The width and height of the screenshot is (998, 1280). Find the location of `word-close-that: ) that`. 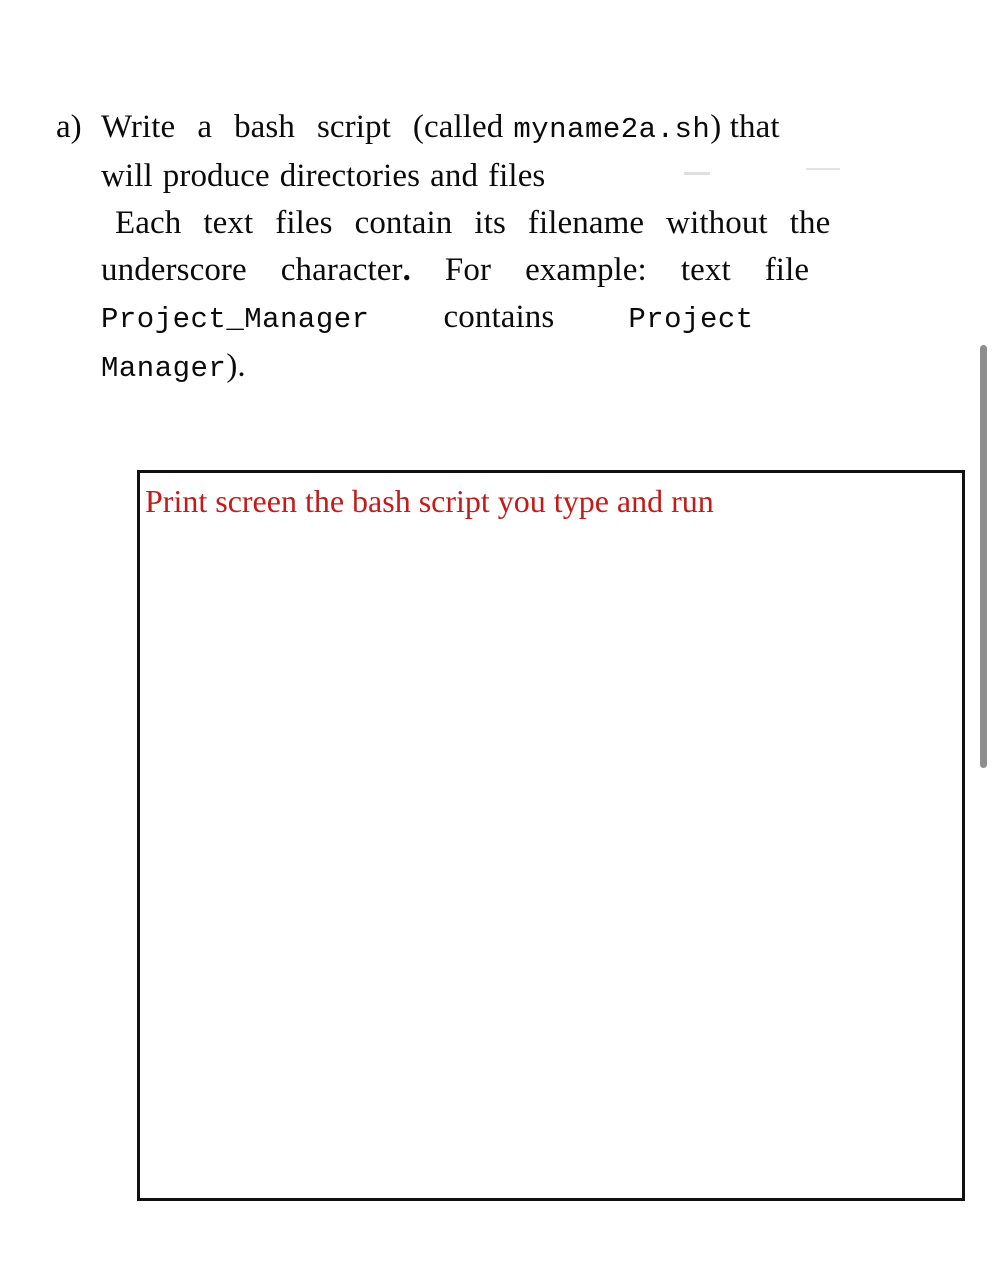

word-close-that: ) that is located at coordinates (745, 127).